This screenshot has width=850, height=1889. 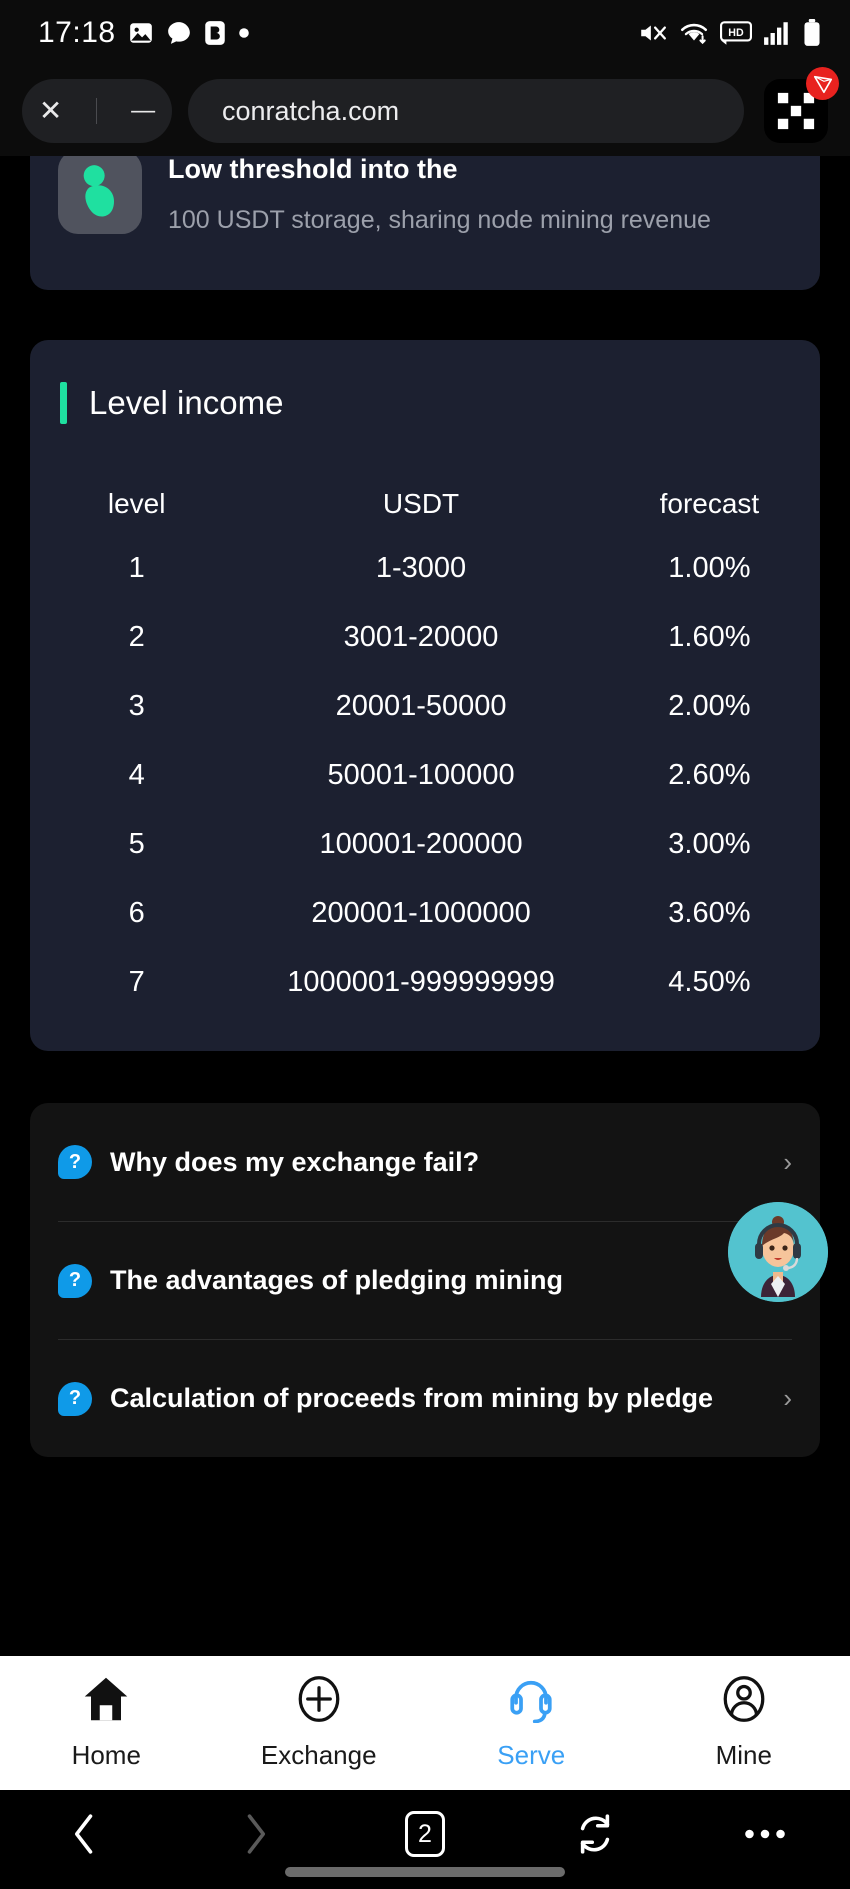 I want to click on nav-label: Exchange, so click(x=318, y=1755).